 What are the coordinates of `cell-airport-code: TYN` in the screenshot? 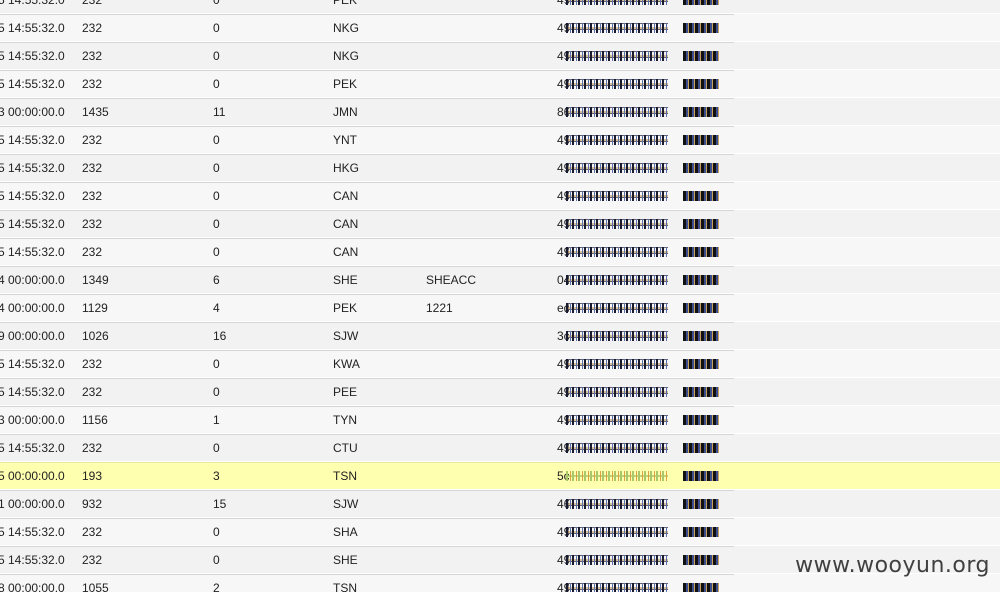 It's located at (373, 420).